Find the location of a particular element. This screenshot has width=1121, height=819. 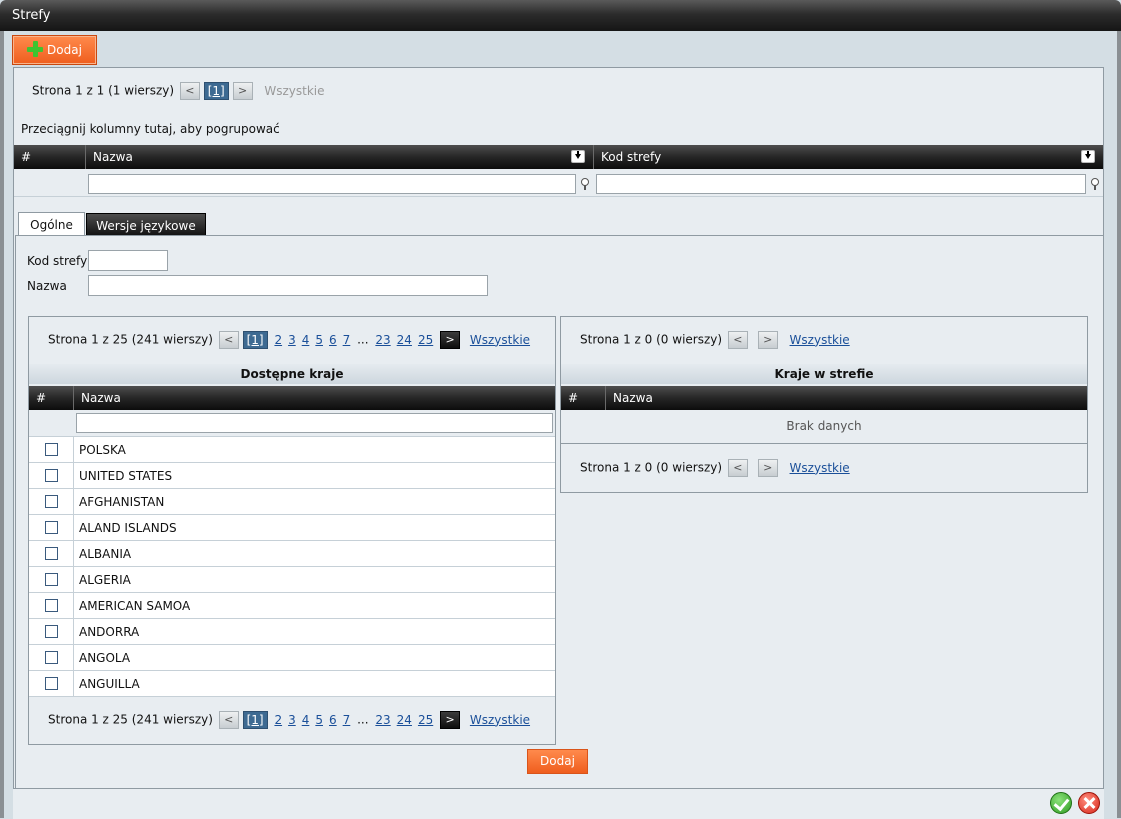

tab-wersje-jezykowe: Wersje językowe is located at coordinates (146, 225).